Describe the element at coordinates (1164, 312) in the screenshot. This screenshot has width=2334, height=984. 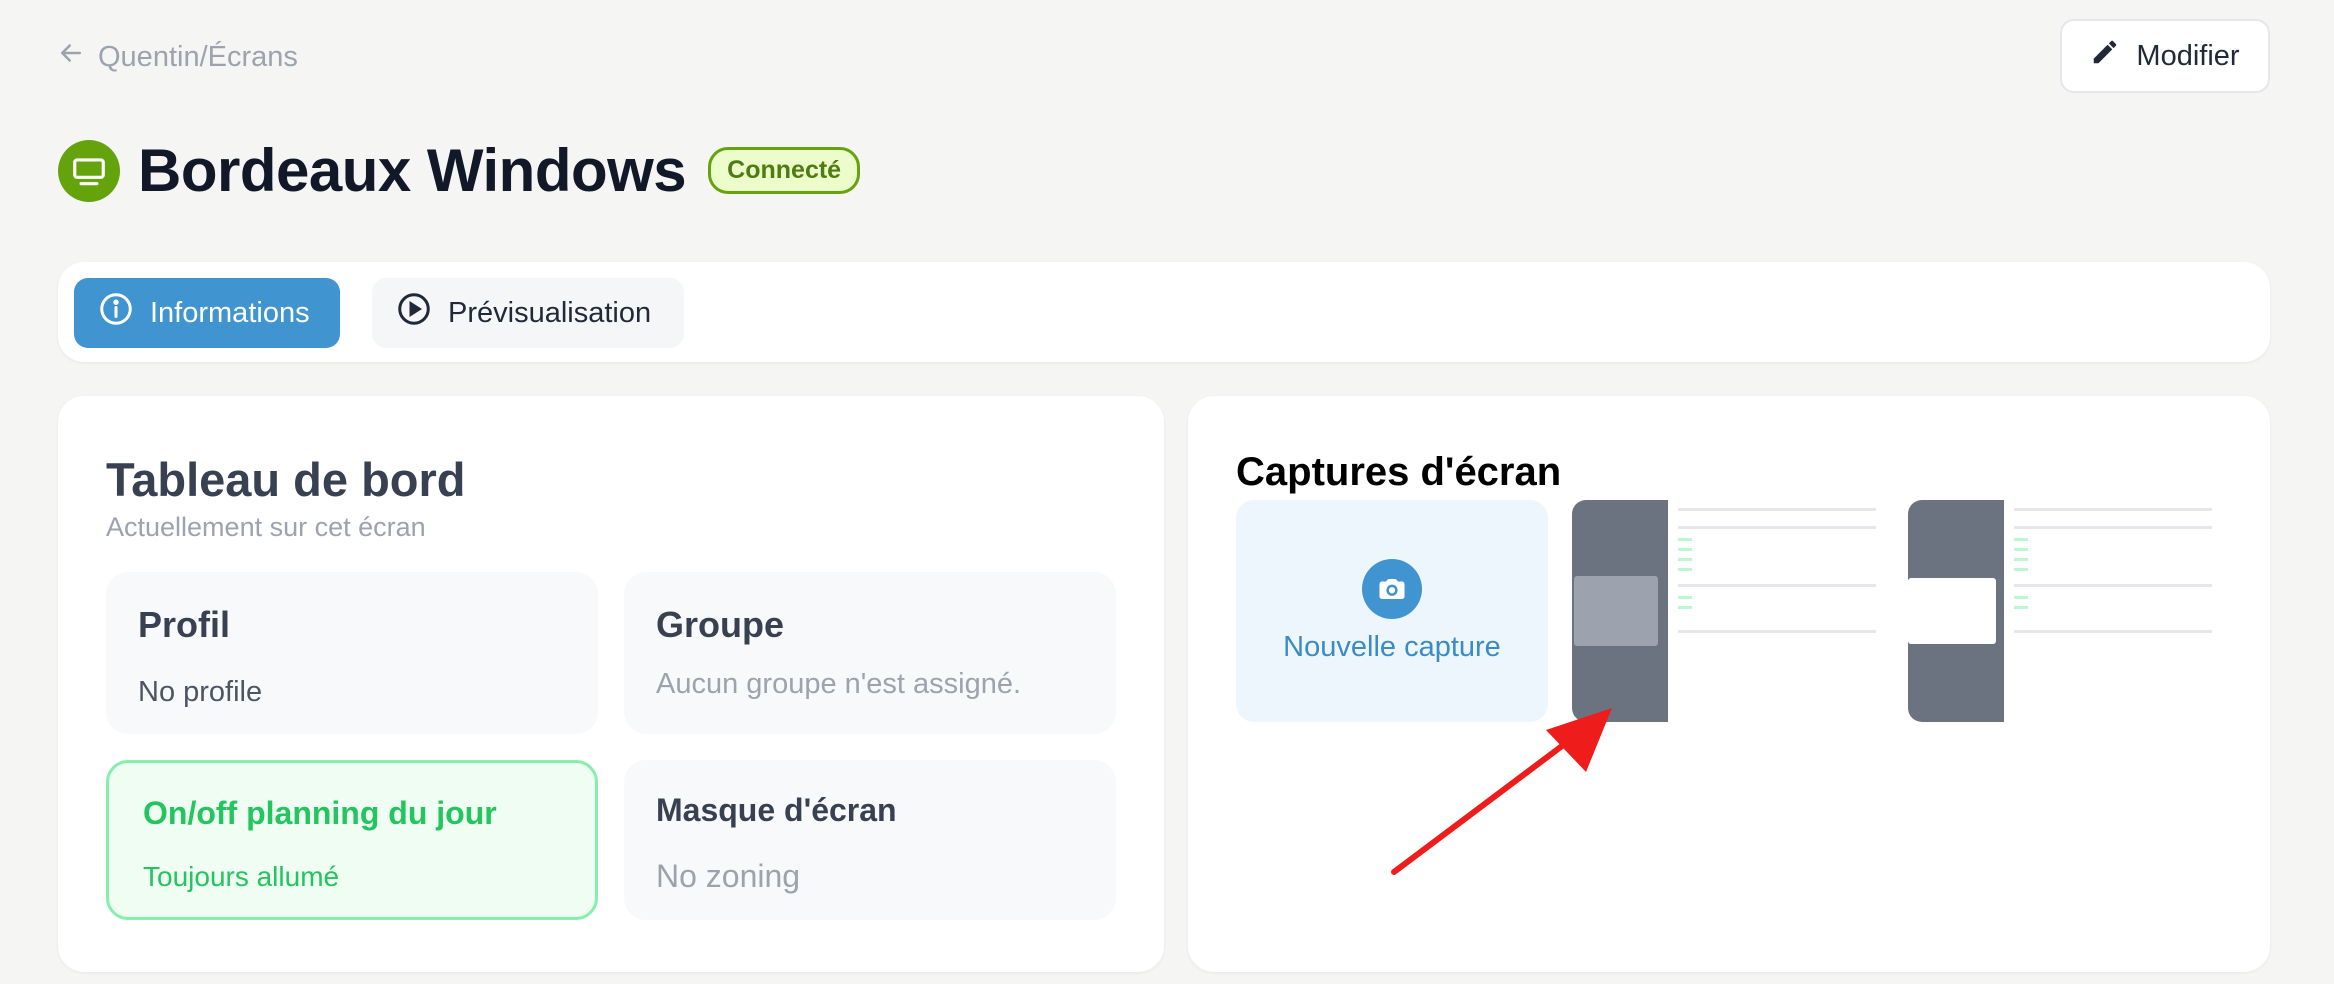
I see `tabs-bar: Informations Prévisualisation` at that location.